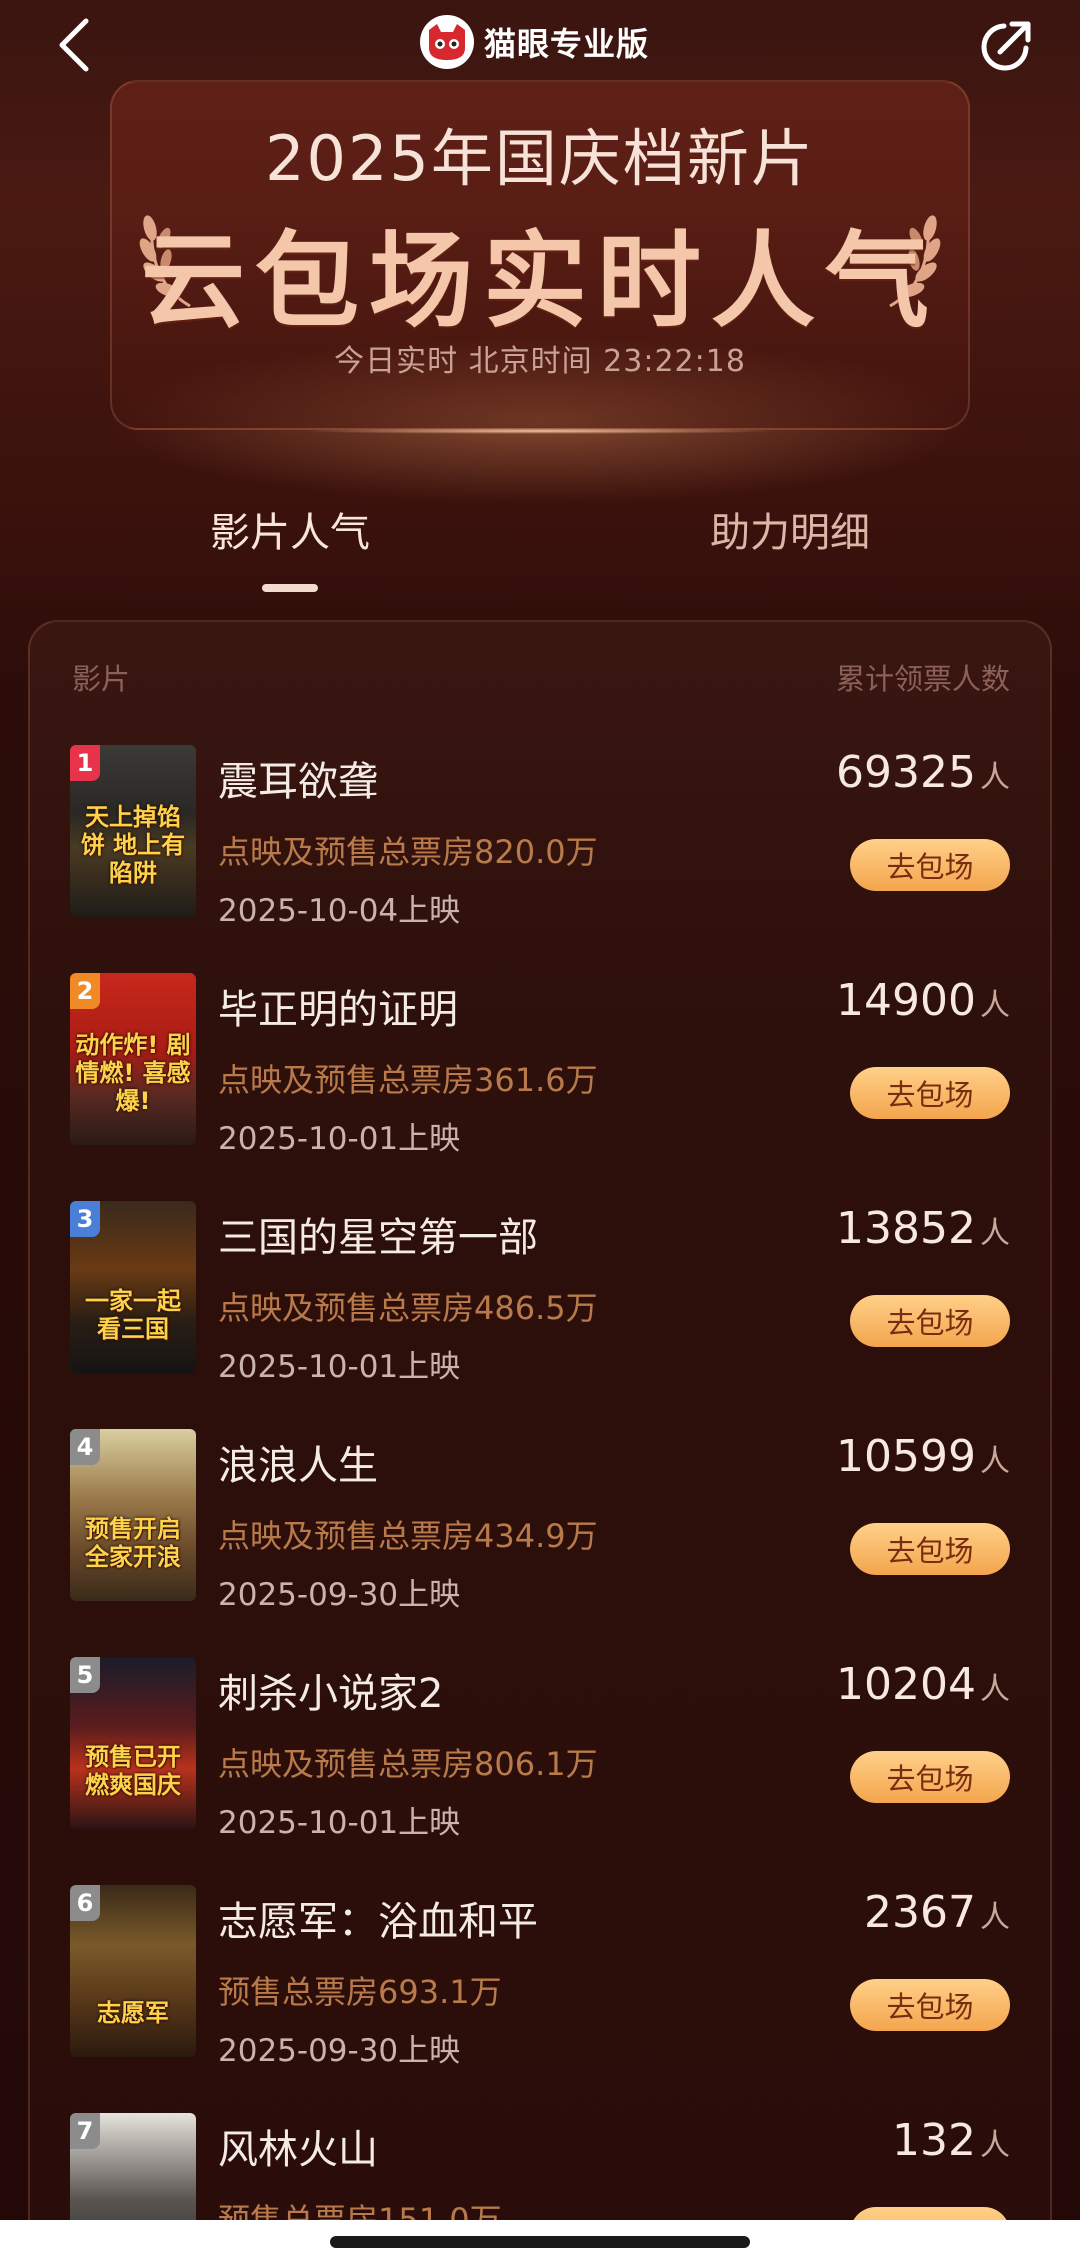  Describe the element at coordinates (290, 588) in the screenshot. I see `active-tab-indicator` at that location.